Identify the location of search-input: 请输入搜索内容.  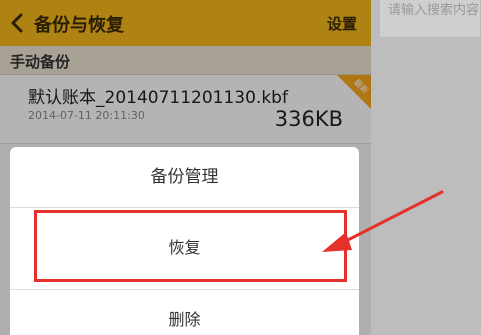
(430, 19).